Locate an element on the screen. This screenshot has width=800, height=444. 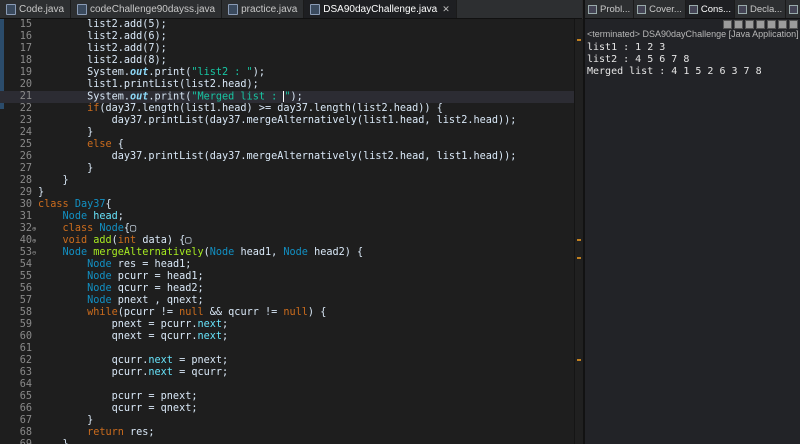
line-number: 32 is located at coordinates (25, 228).